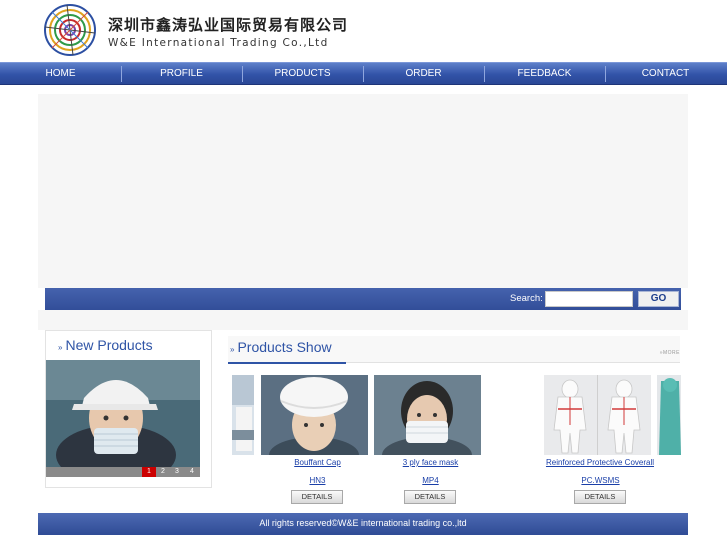 Image resolution: width=727 pixels, height=545 pixels. Describe the element at coordinates (597, 415) in the screenshot. I see `product-thumbnail-coverall` at that location.